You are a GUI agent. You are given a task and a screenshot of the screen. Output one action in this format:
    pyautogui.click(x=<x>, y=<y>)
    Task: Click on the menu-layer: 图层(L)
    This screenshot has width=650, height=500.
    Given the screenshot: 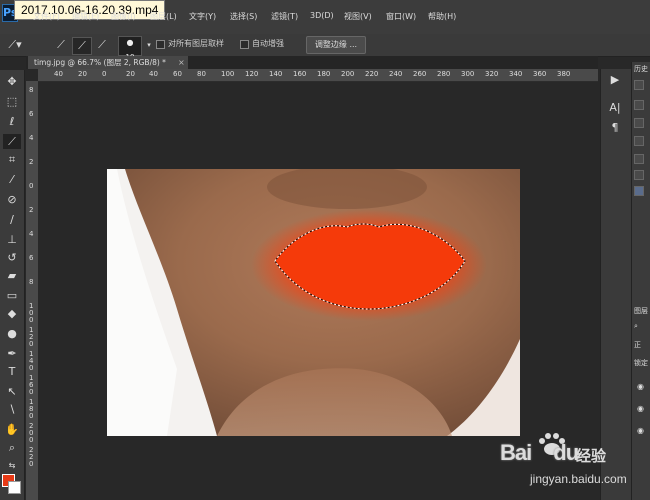 What is the action you would take?
    pyautogui.click(x=163, y=16)
    